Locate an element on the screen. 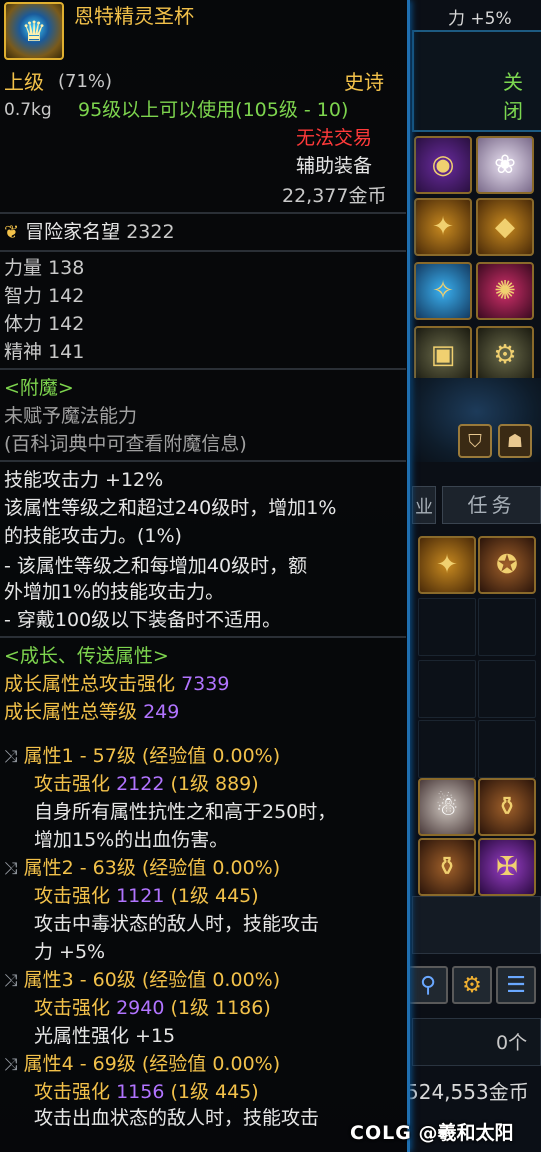 The height and width of the screenshot is (1152, 541). growth-attr-desc: 攻击中毒状态的敌人时，技能攻击 is located at coordinates (177, 924).